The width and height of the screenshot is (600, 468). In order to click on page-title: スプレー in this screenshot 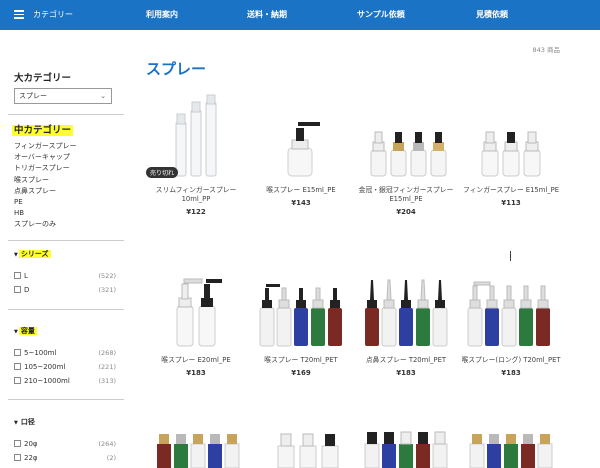, I will do `click(176, 69)`.